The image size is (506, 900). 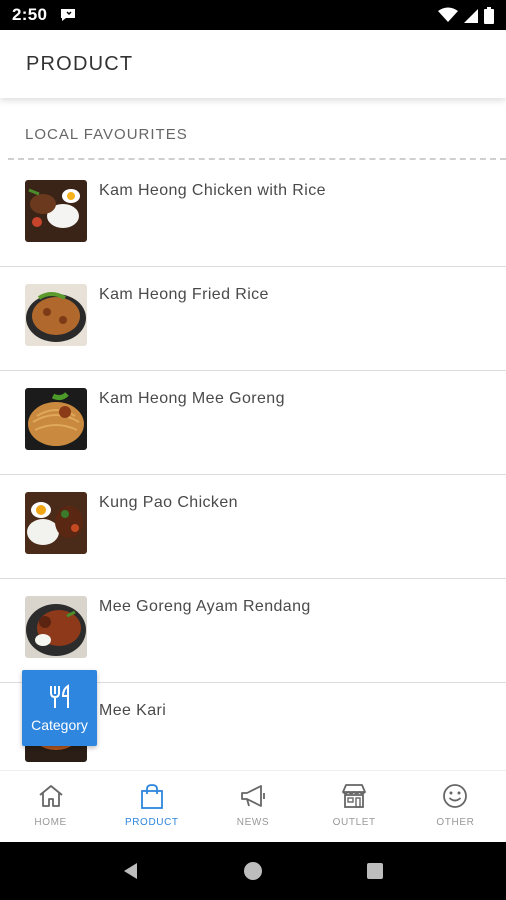 I want to click on back-icon, so click(x=131, y=871).